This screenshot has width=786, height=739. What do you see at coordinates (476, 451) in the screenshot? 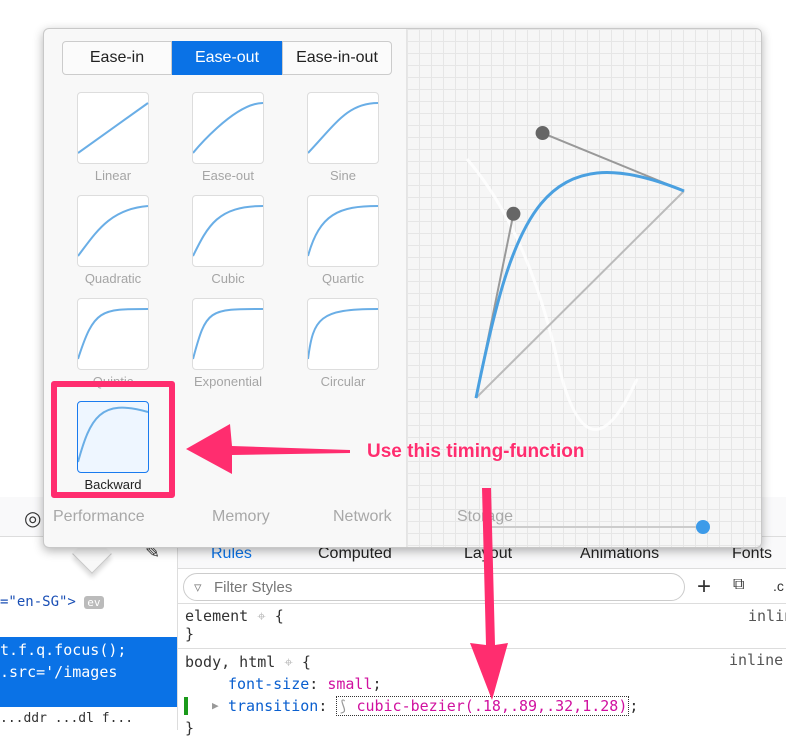
I see `annotation-text: Use this timing-function` at bounding box center [476, 451].